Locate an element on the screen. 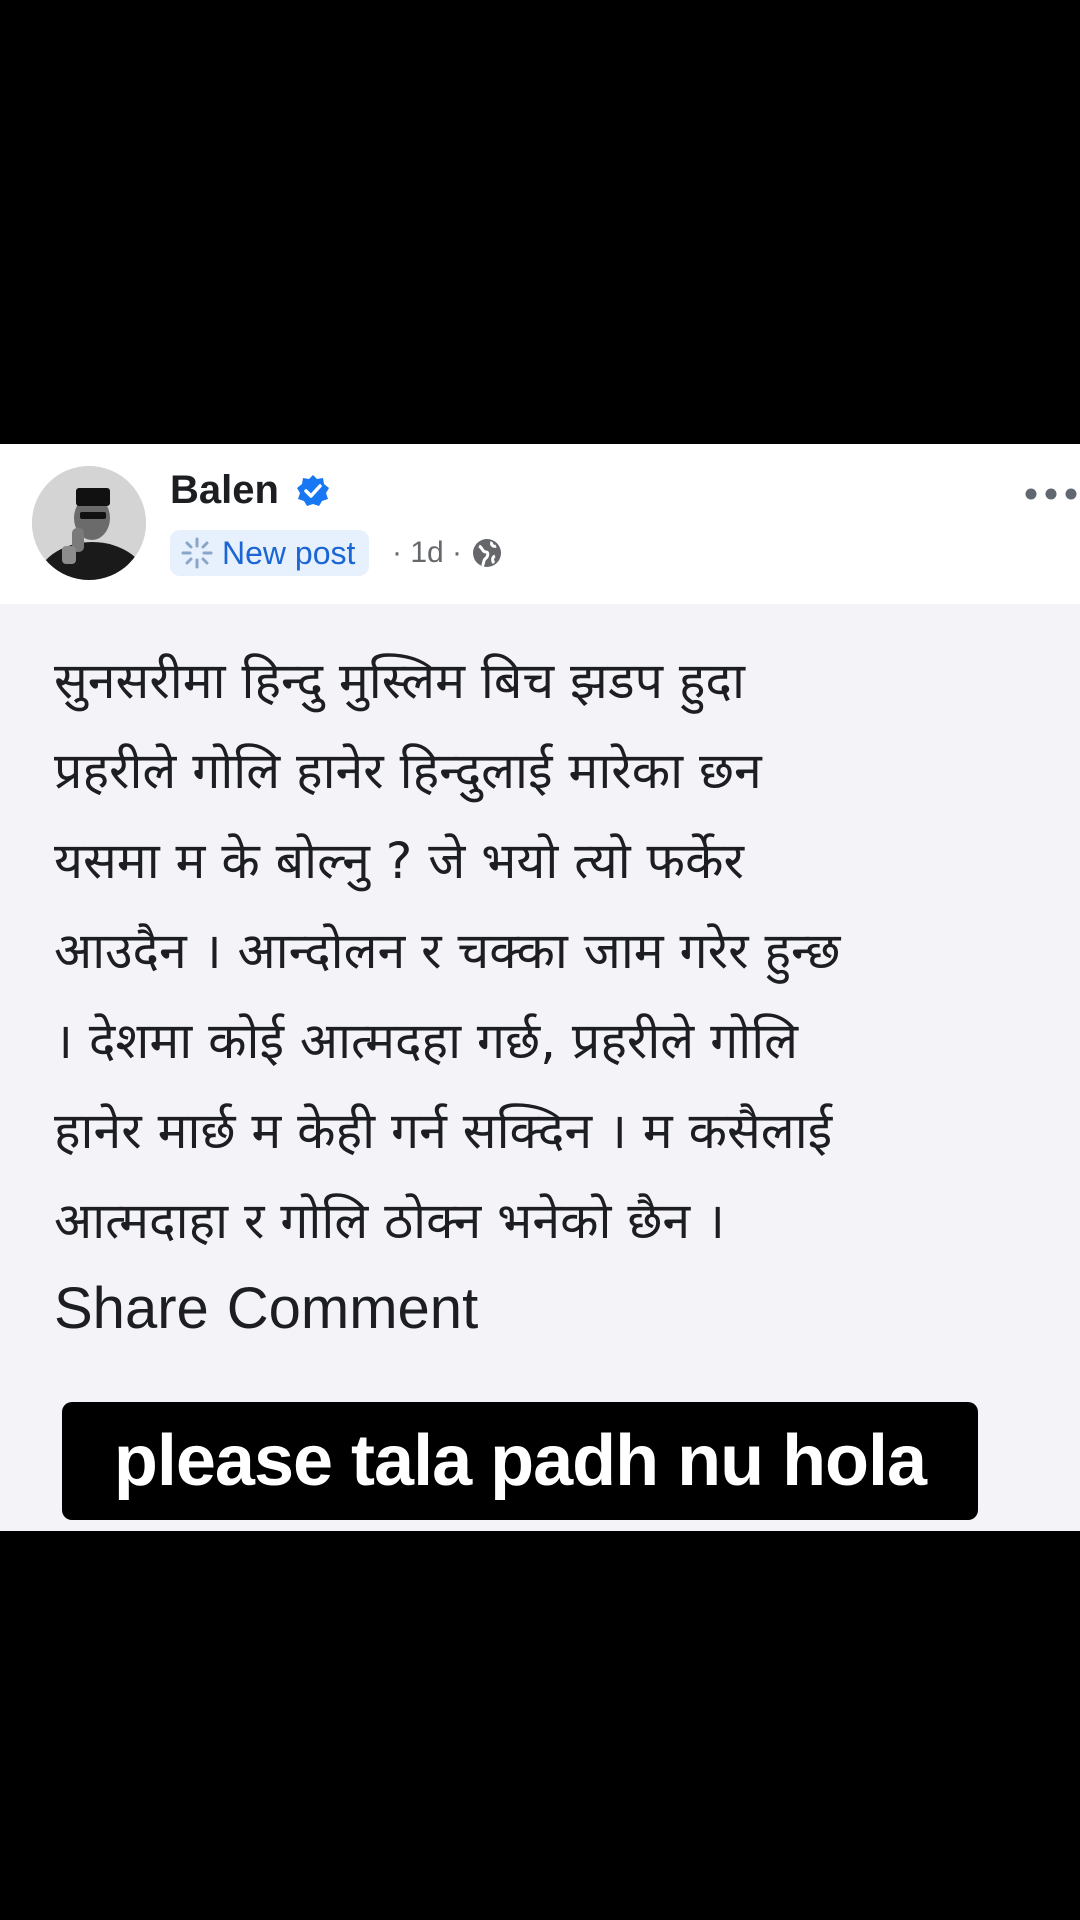  post-timestamp: · 1d · is located at coordinates (427, 553).